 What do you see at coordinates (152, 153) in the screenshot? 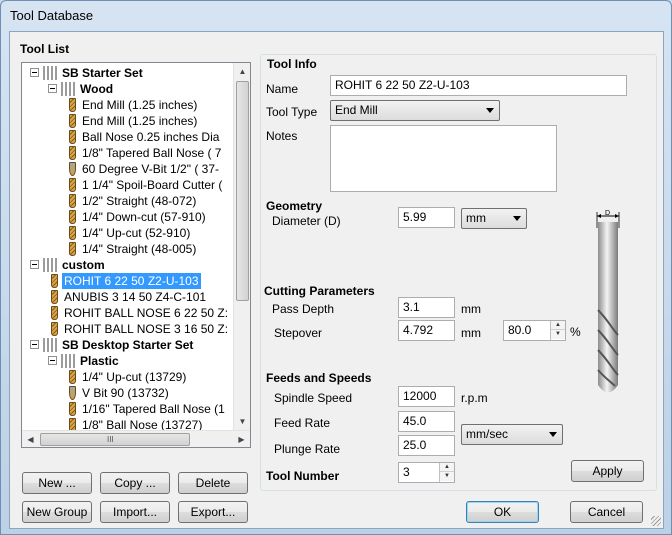
I see `tree-item-label: 1/8" Tapered Ball Nose ( 7` at bounding box center [152, 153].